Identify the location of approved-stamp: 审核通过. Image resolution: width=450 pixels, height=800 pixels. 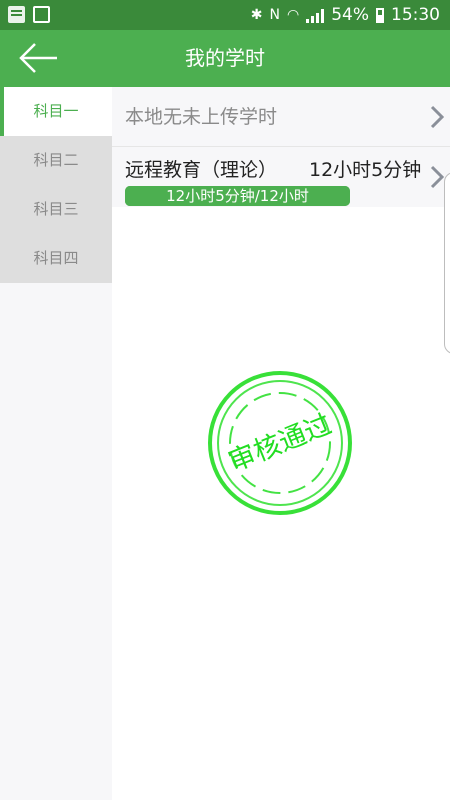
(280, 443).